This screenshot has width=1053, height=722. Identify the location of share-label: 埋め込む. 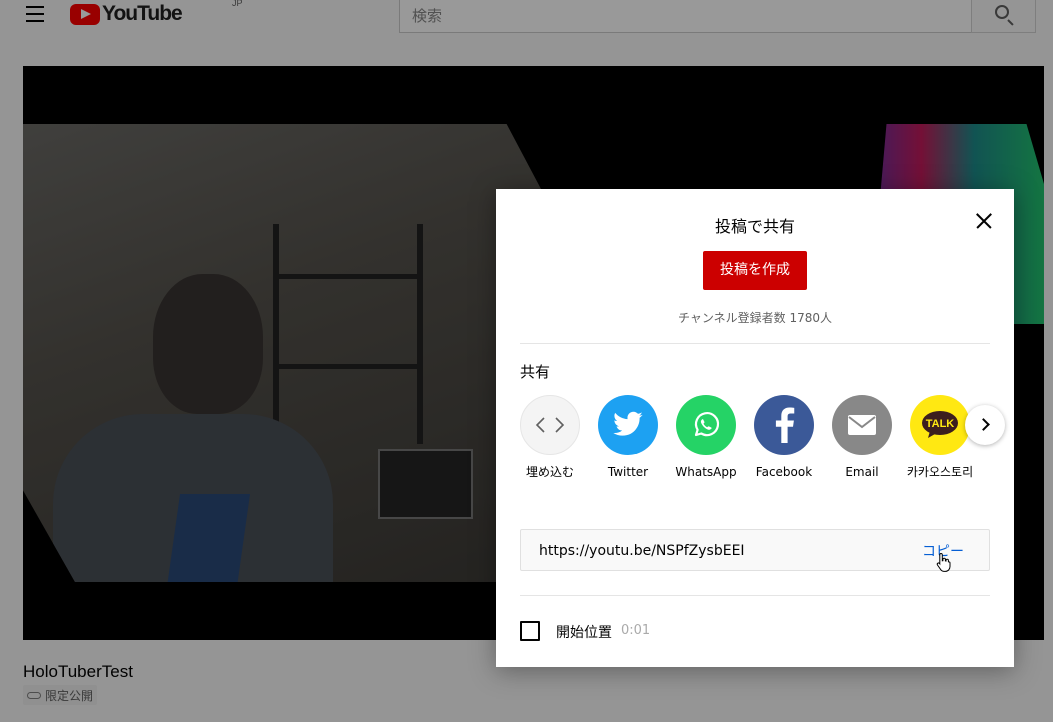
(549, 472).